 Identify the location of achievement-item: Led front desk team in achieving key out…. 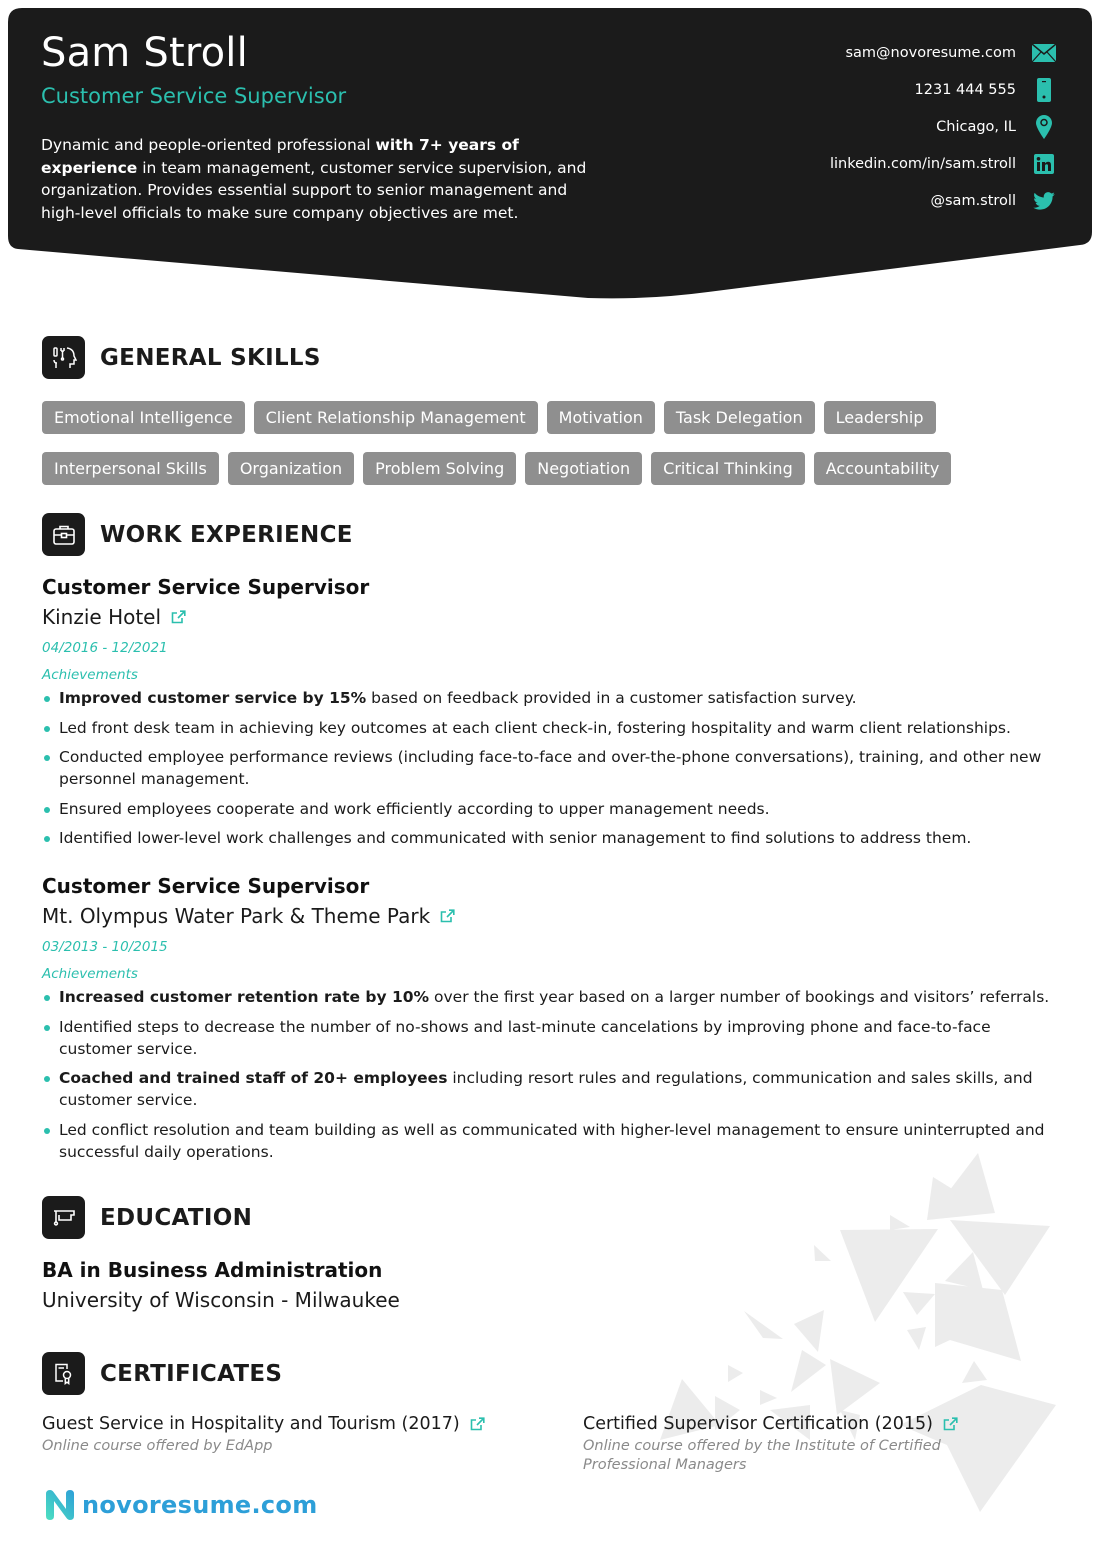
(547, 728).